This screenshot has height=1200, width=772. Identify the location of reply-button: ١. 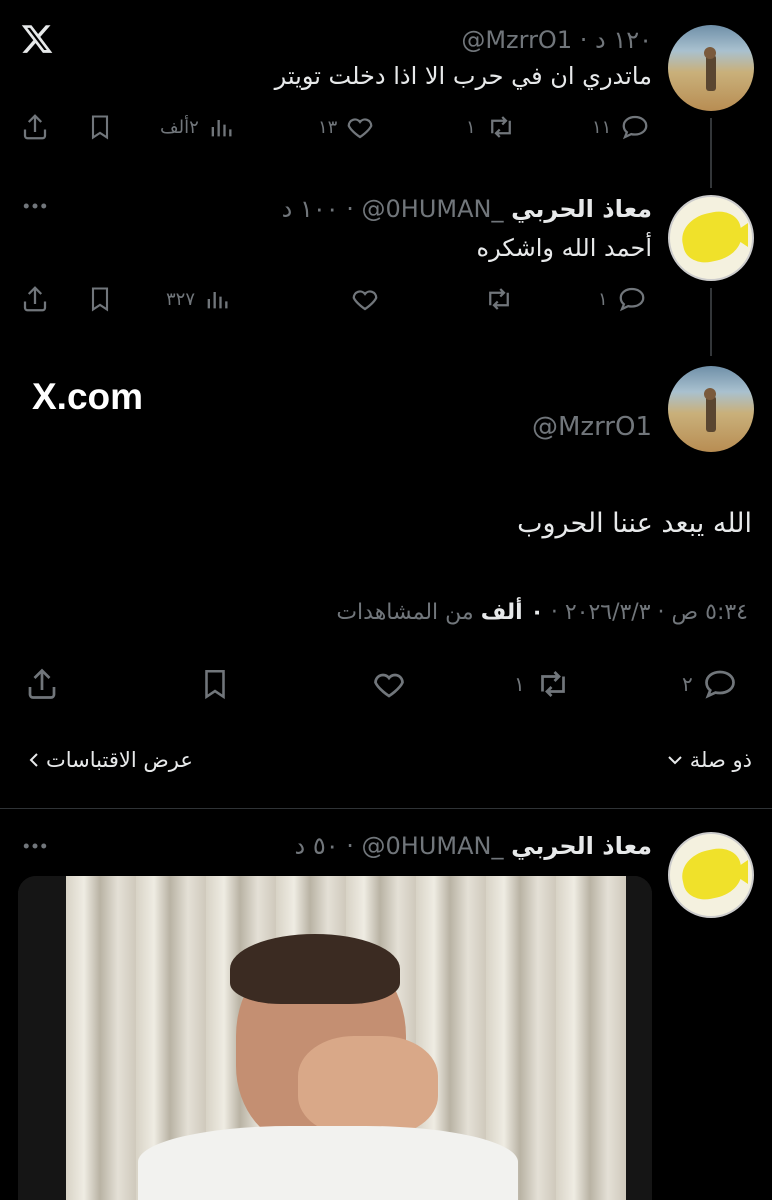
(623, 299).